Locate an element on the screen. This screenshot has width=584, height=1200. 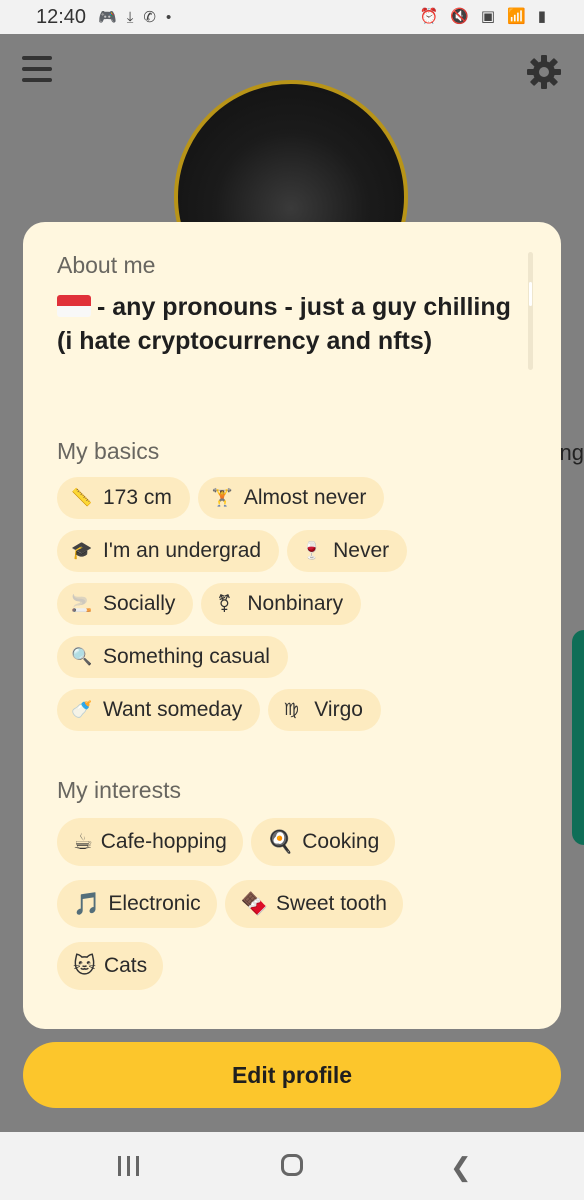
magnifier-icon: 🔍 is located at coordinates (82, 656).